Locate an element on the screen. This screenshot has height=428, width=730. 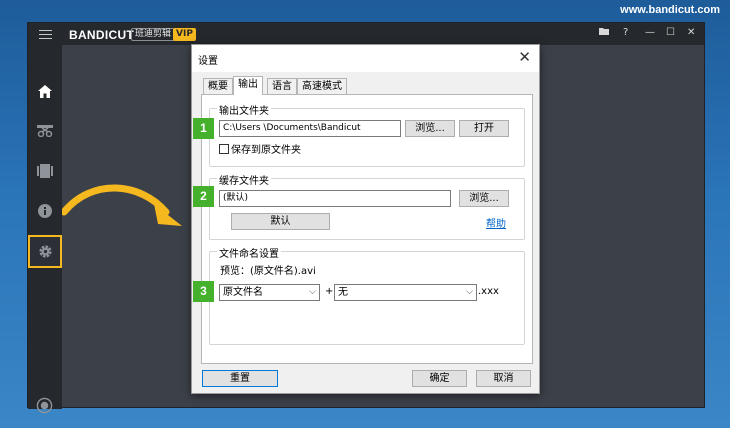
plus-sign: + is located at coordinates (329, 291).